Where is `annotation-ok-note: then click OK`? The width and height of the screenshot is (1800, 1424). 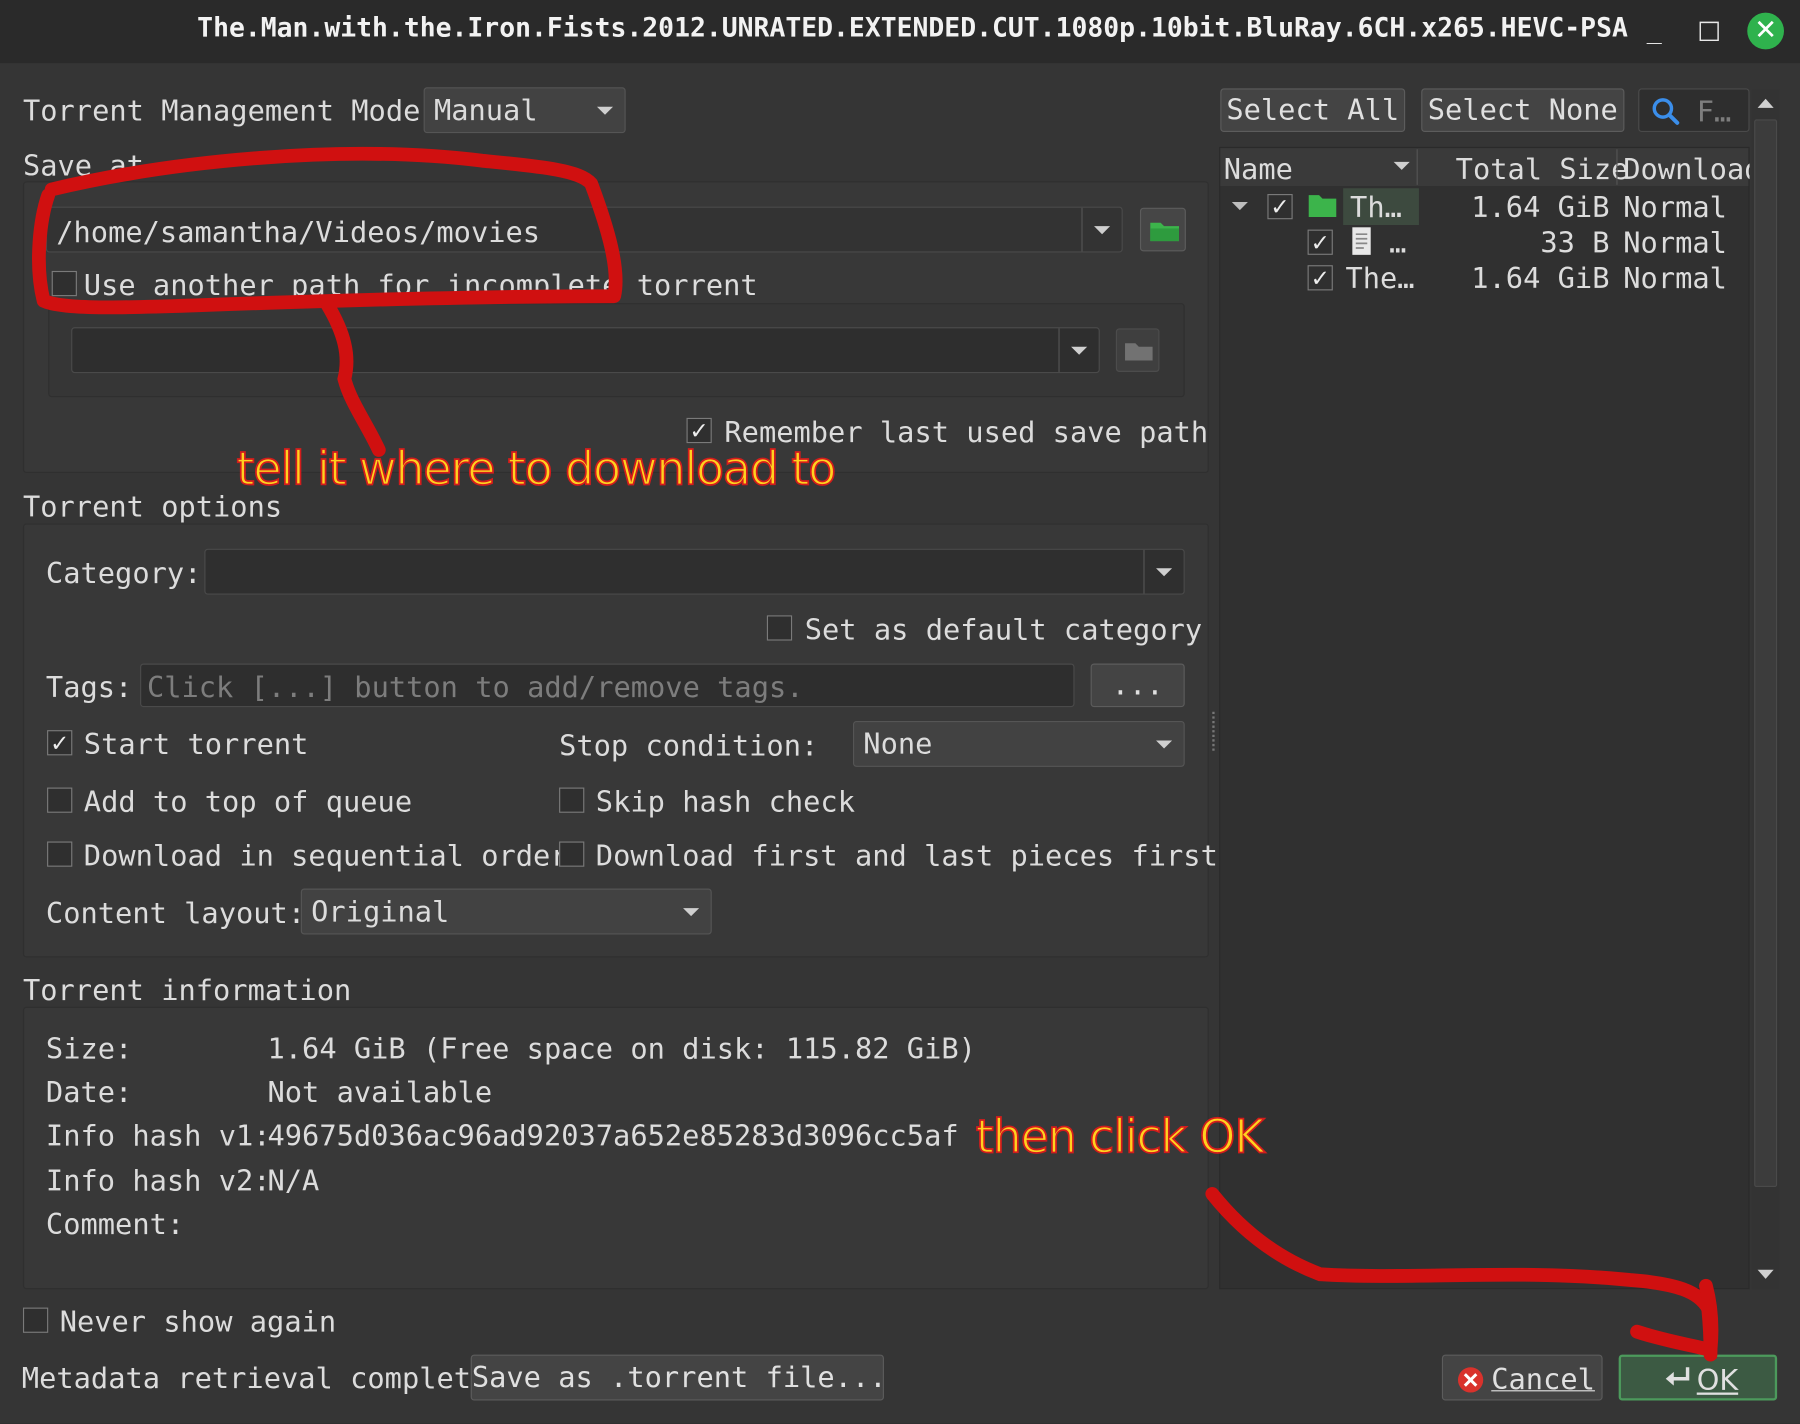 annotation-ok-note: then click OK is located at coordinates (1120, 1137).